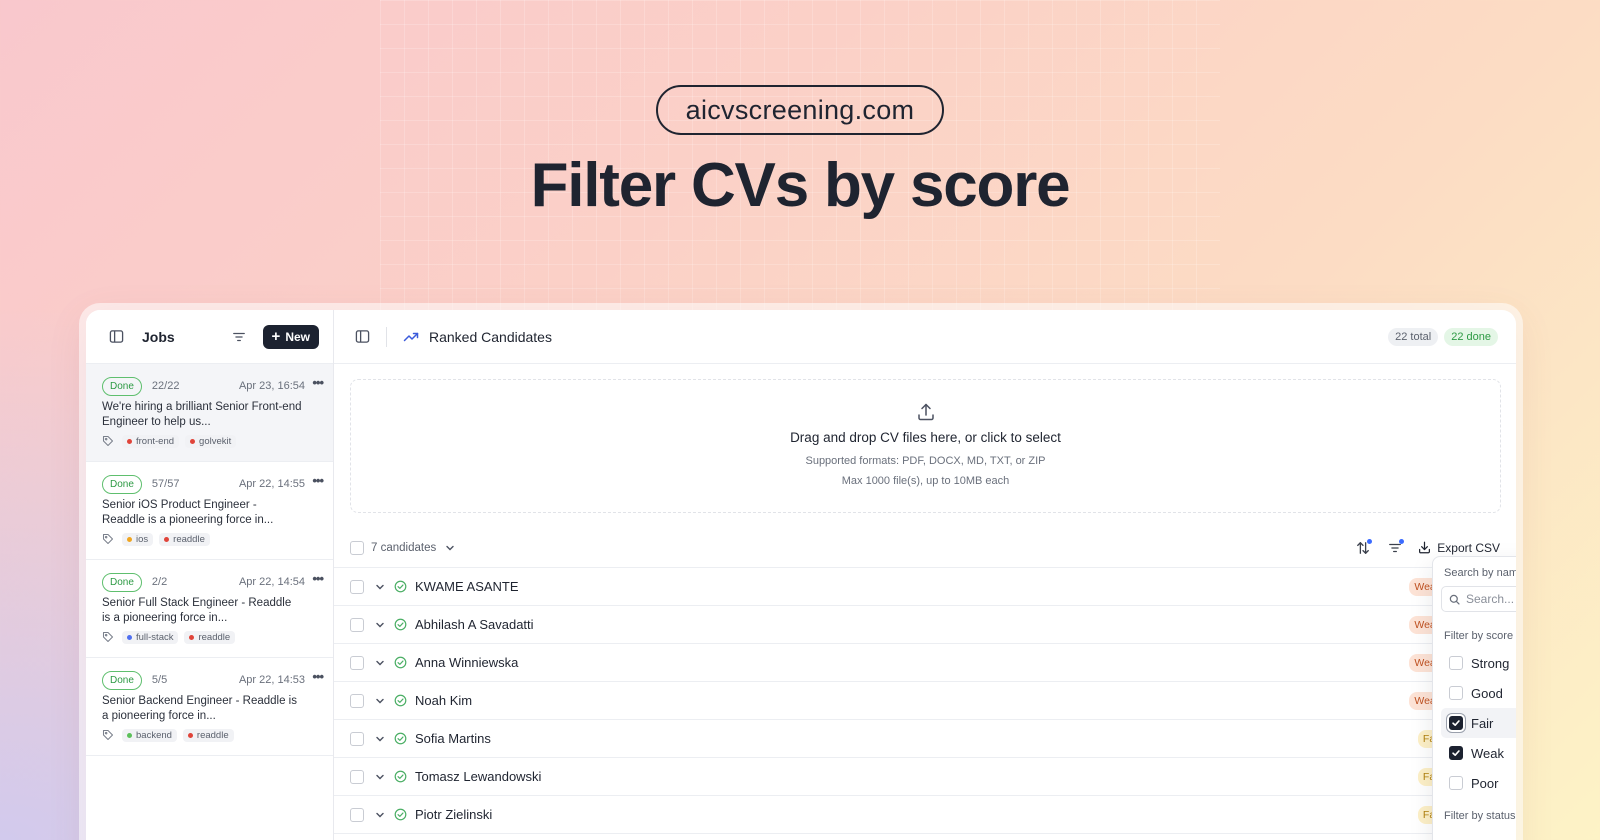 The image size is (1600, 840). What do you see at coordinates (474, 624) in the screenshot?
I see `candidate-name: Abhilash A Savadatti` at bounding box center [474, 624].